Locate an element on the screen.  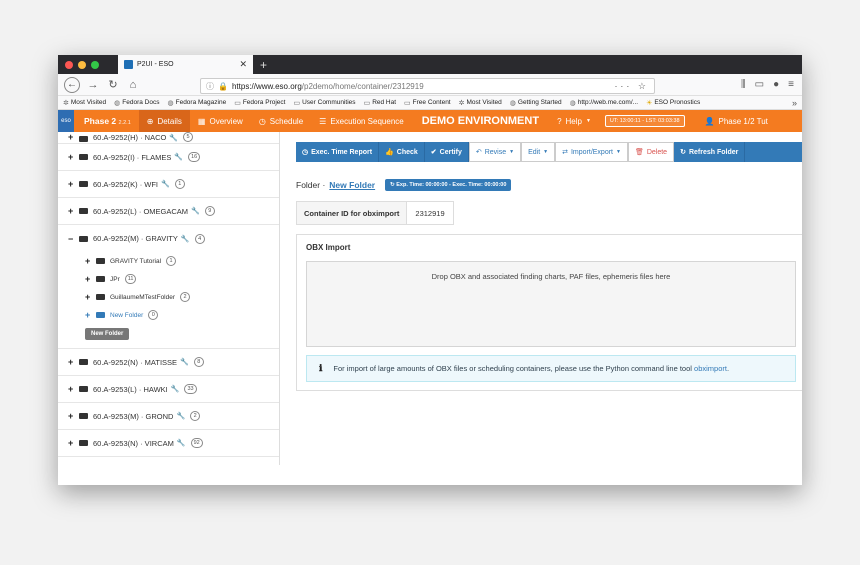
collapse-icon: − is located at coordinates (72, 239).